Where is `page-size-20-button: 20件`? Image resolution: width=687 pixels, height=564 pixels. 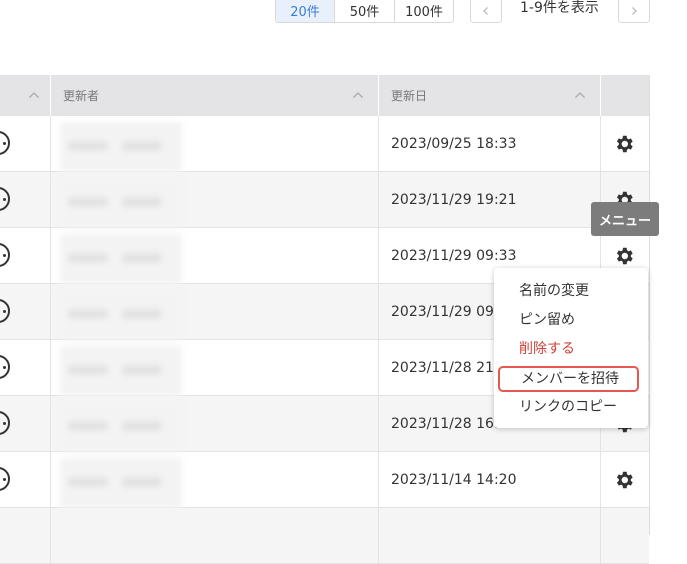 page-size-20-button: 20件 is located at coordinates (305, 11).